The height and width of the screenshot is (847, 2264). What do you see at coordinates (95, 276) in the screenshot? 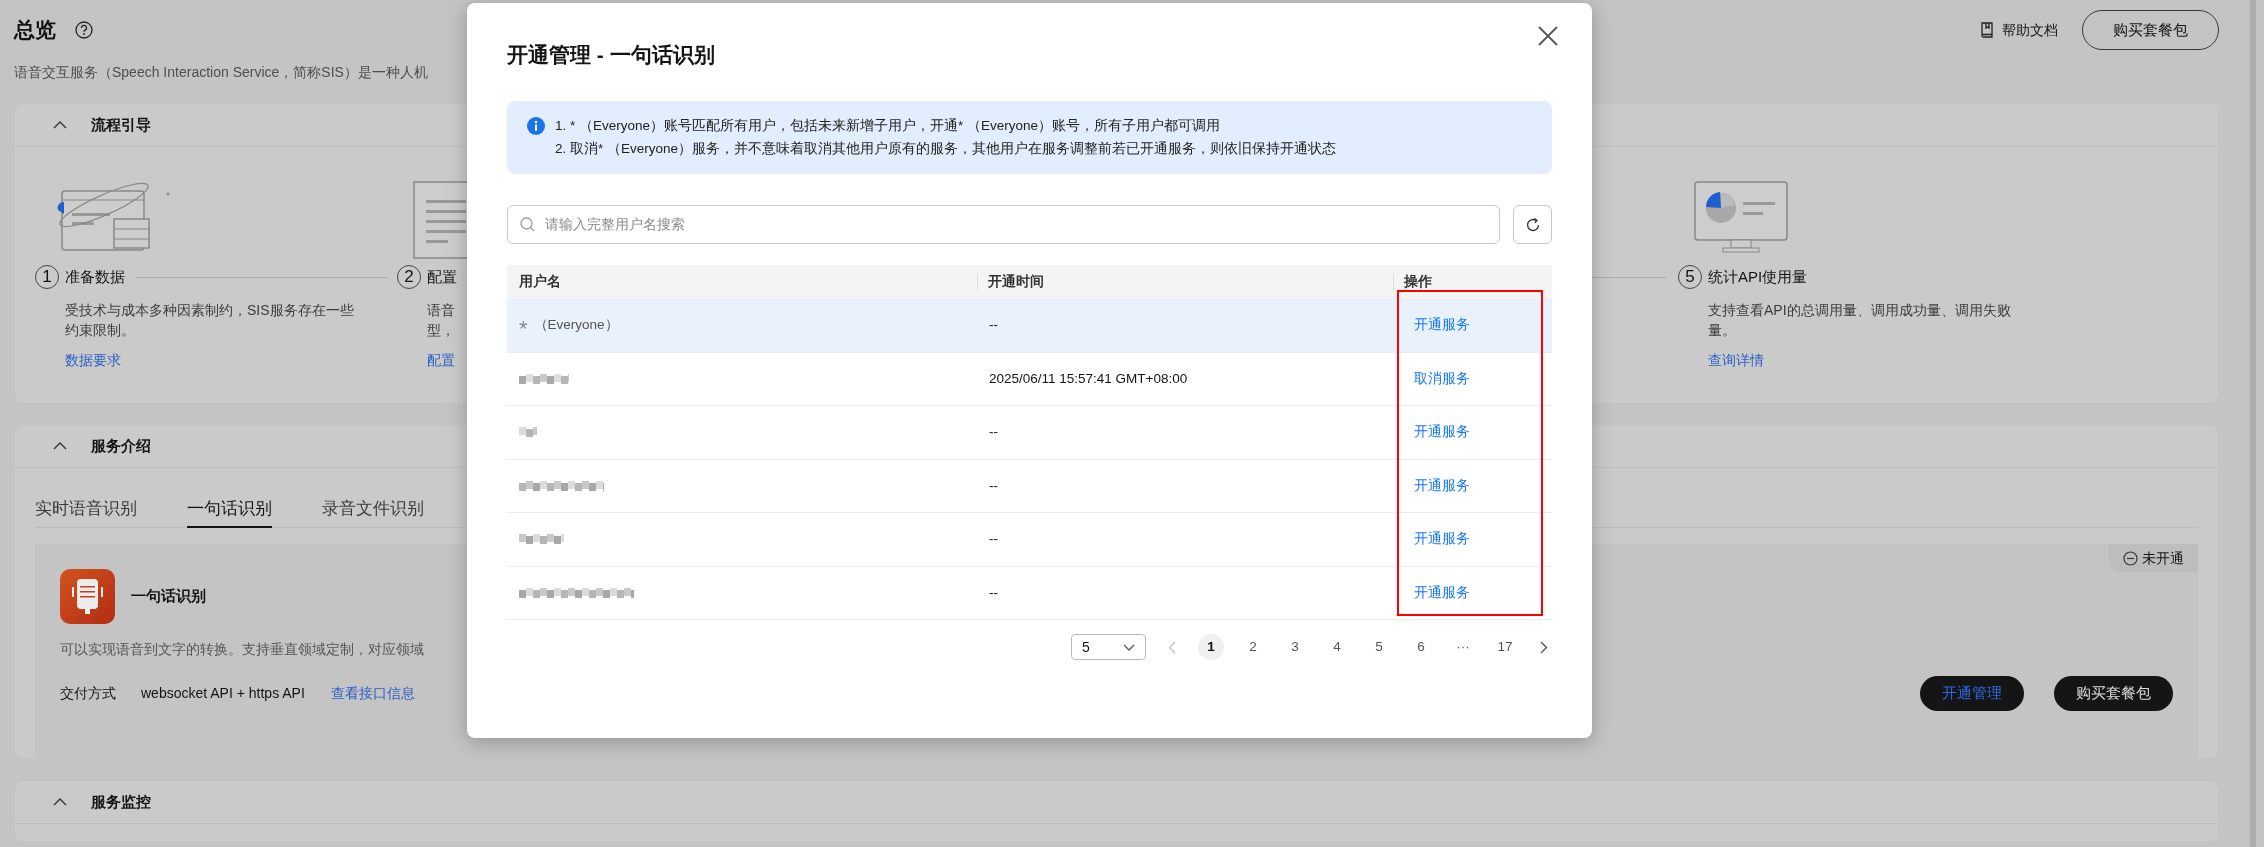
I see `step-title: 准备数据` at bounding box center [95, 276].